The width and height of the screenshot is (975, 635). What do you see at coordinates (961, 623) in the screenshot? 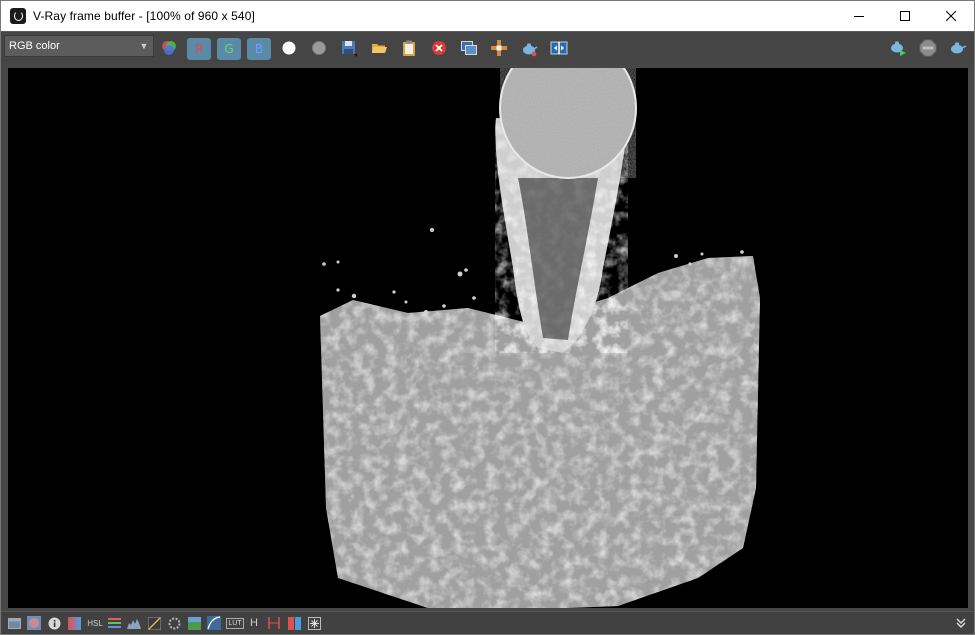
I see `expand-icon` at bounding box center [961, 623].